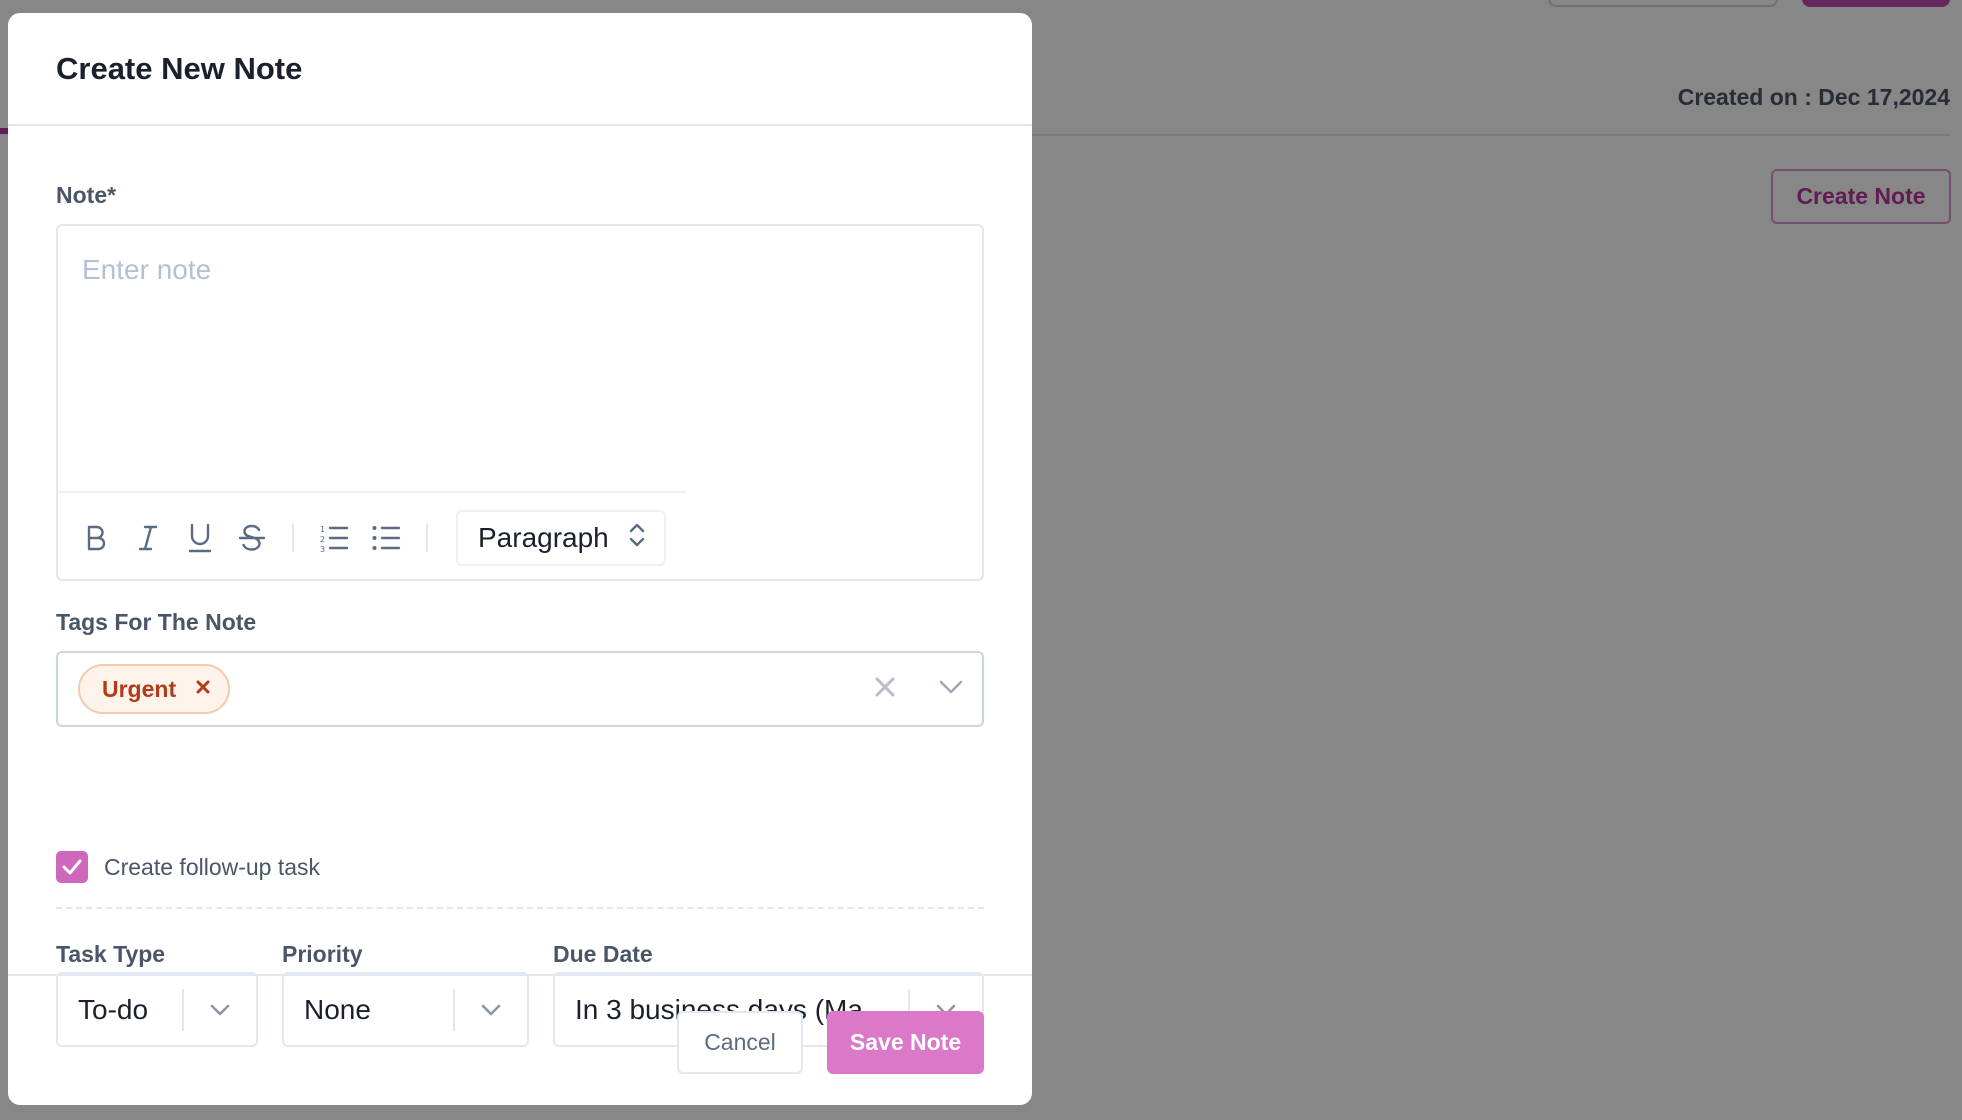  Describe the element at coordinates (520, 358) in the screenshot. I see `note-input: Enter note` at that location.